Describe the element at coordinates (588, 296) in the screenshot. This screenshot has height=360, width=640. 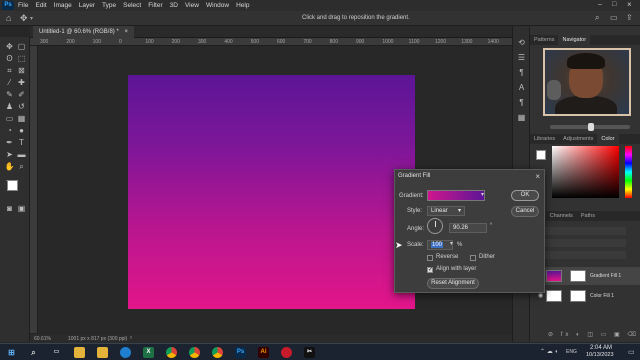
I see `layer-row-color-fill: ◉ Color Fill 1` at that location.